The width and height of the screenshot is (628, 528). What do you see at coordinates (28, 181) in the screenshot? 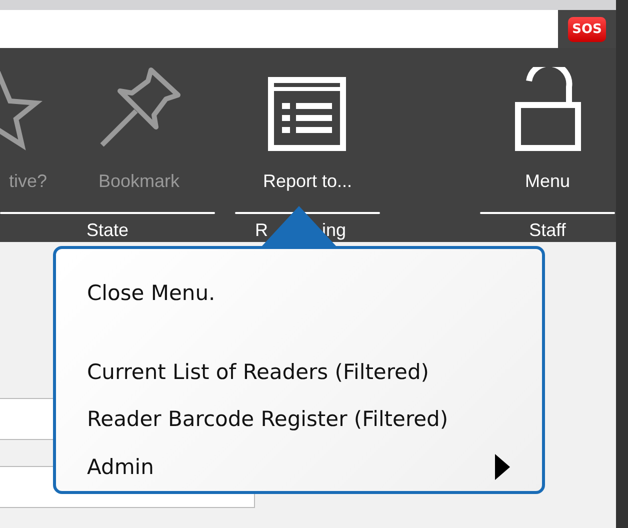
I see `button-label: tive?` at bounding box center [28, 181].